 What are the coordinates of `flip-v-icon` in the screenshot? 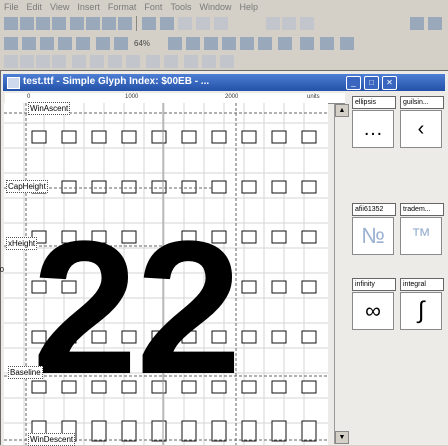 It's located at (97, 61).